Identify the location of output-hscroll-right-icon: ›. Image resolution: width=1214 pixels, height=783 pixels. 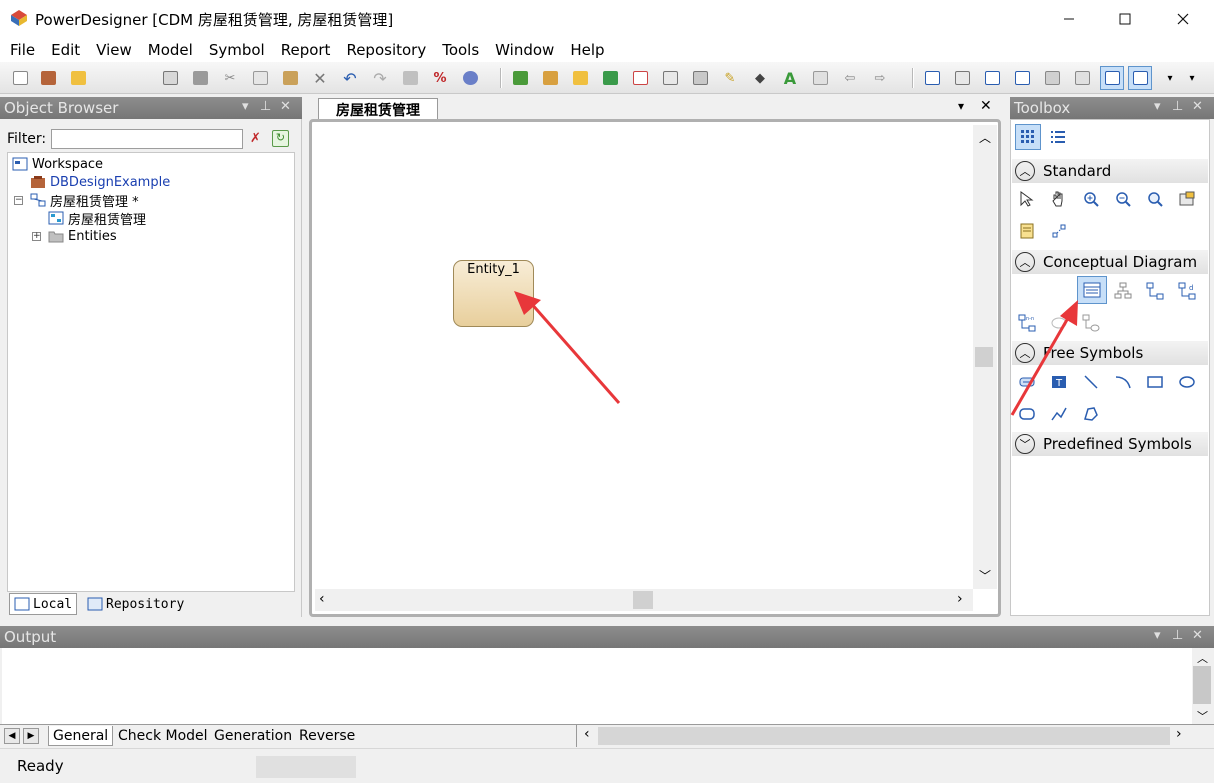
(1179, 734).